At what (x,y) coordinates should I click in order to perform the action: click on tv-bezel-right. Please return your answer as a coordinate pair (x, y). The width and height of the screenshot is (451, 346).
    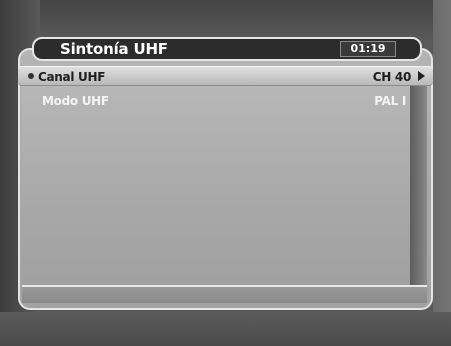
    Looking at the image, I should click on (442, 173).